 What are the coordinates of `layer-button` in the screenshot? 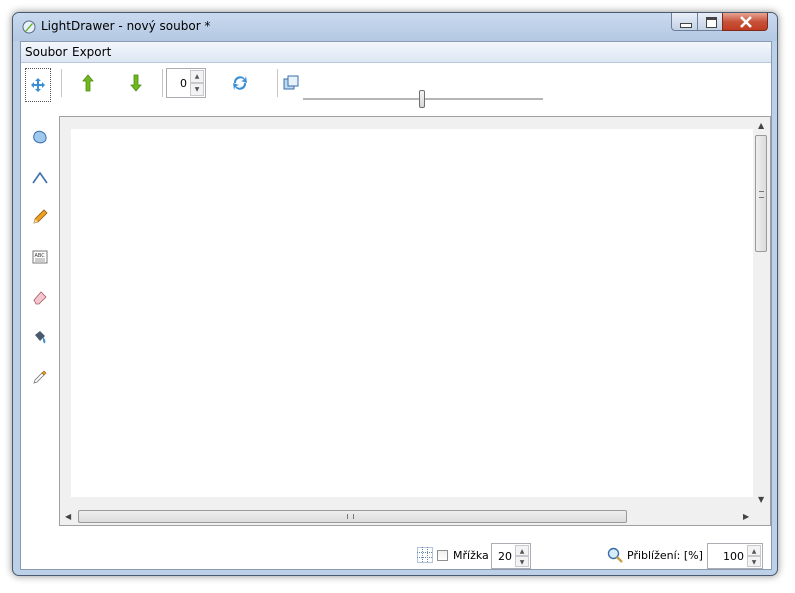 It's located at (291, 83).